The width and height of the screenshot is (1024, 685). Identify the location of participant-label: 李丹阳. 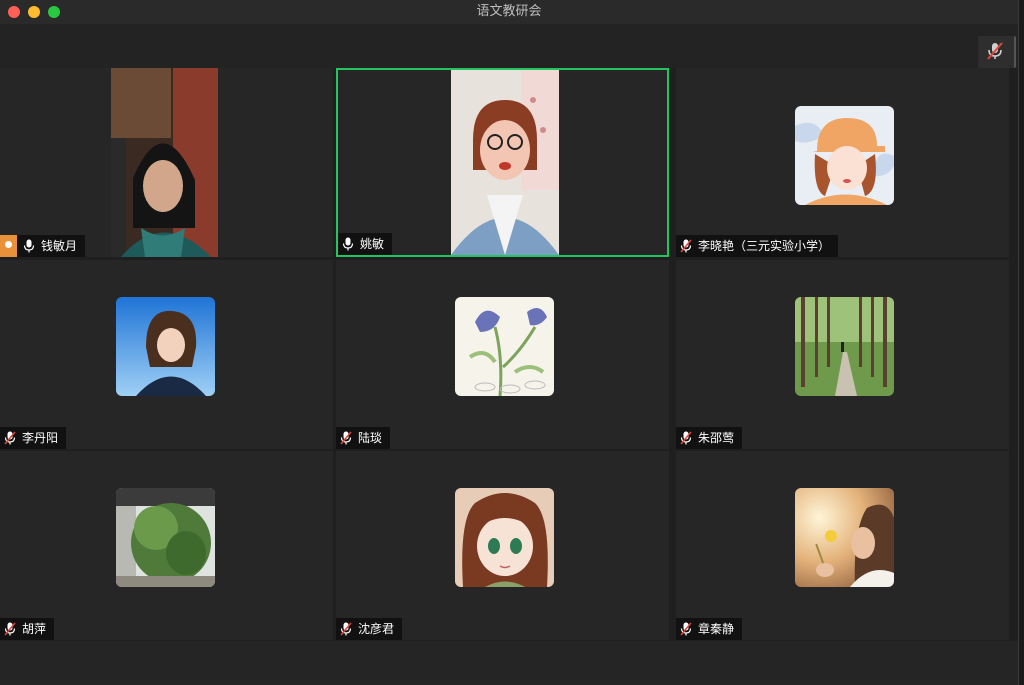
(33, 438).